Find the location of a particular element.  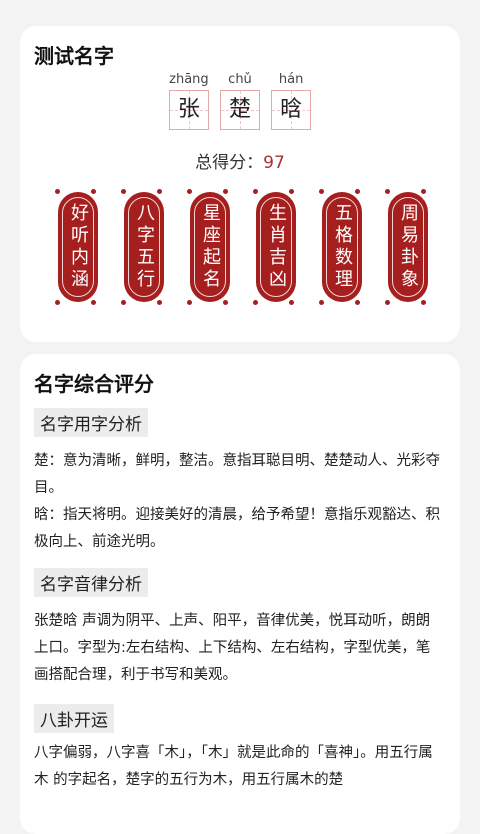

tag-zodiac-naming: 星座起名 is located at coordinates (208, 247).